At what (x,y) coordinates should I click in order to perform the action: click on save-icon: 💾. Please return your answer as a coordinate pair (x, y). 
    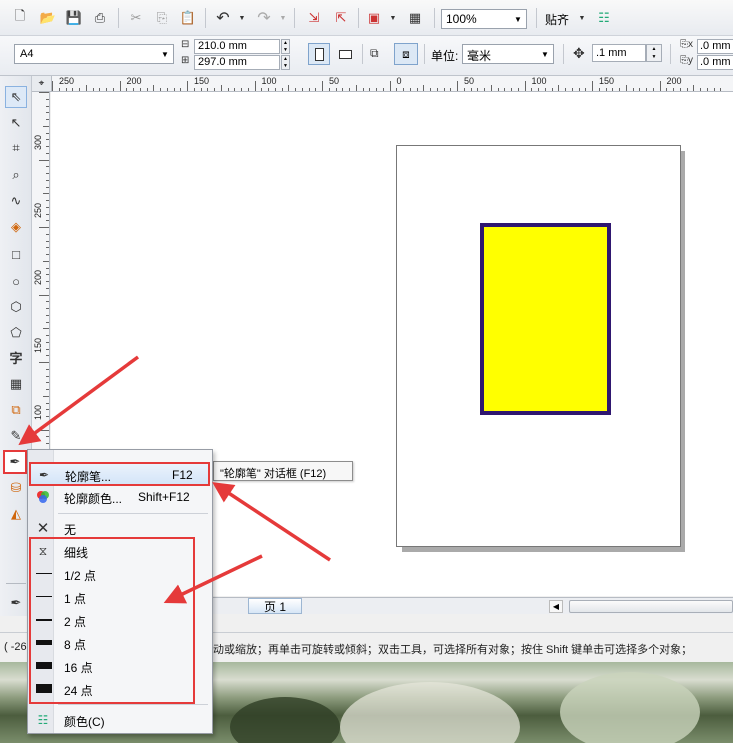
    Looking at the image, I should click on (74, 18).